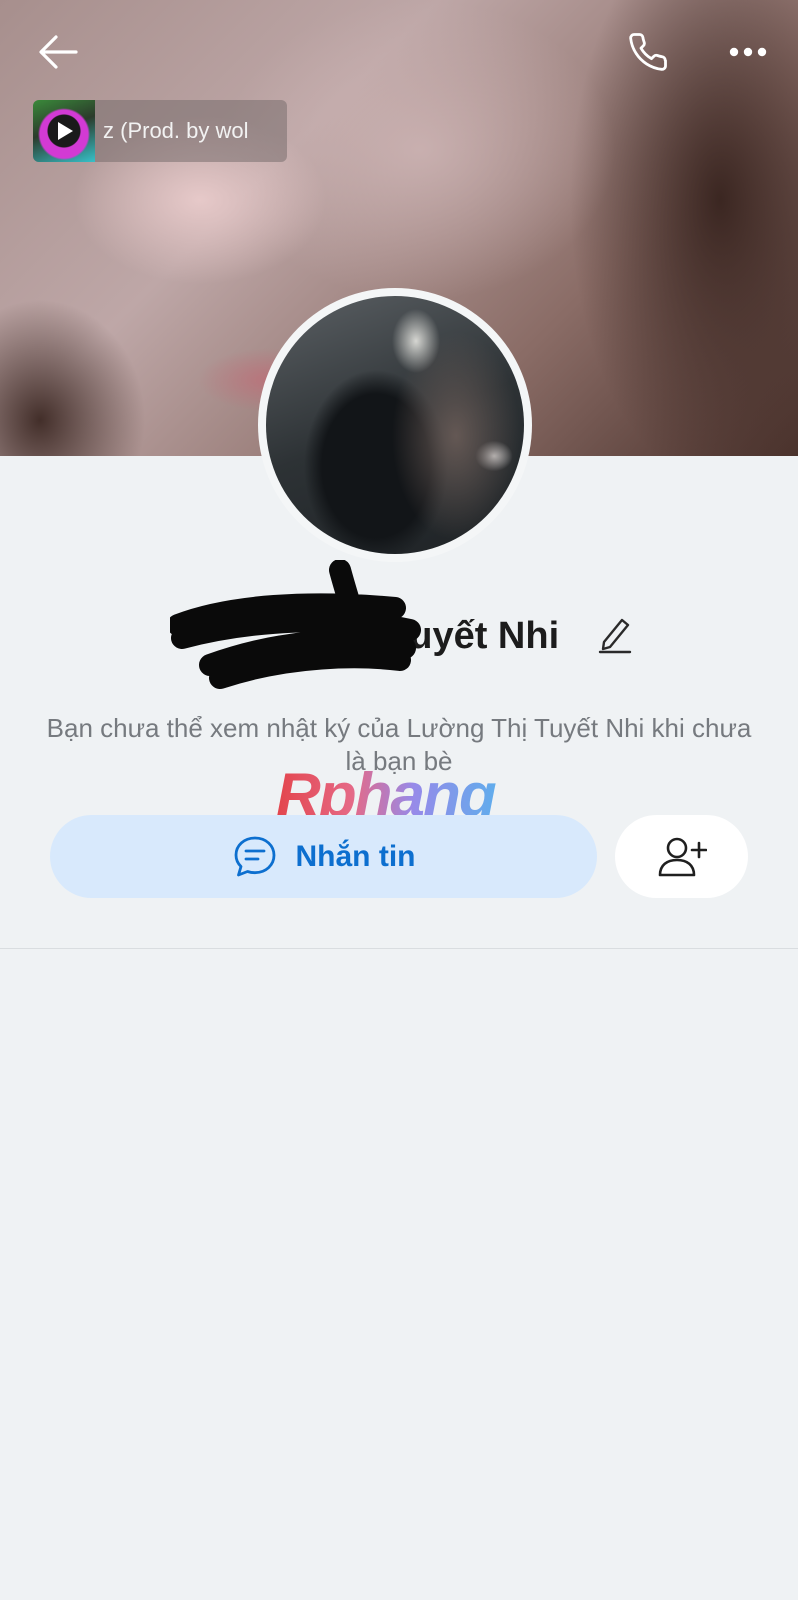  I want to click on profile-music-chip: z (Prod. by wol, so click(160, 131).